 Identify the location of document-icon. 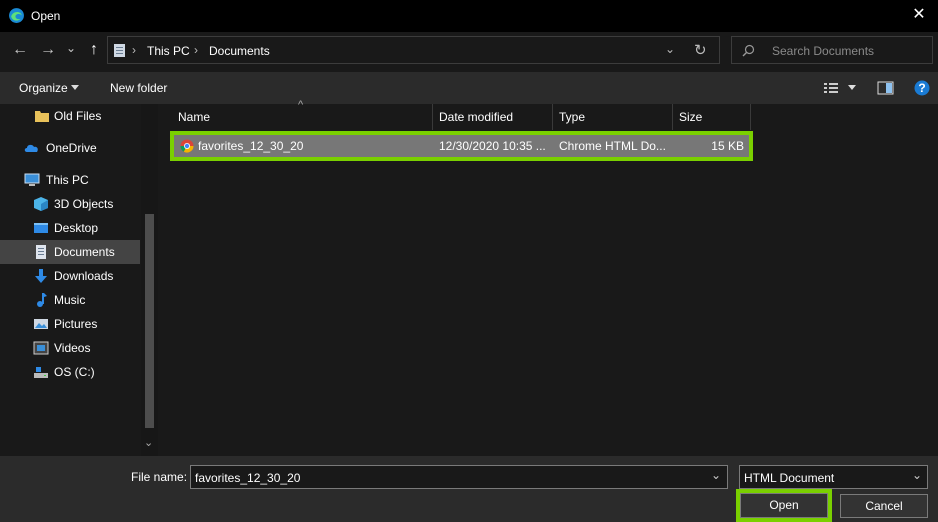
(41, 252).